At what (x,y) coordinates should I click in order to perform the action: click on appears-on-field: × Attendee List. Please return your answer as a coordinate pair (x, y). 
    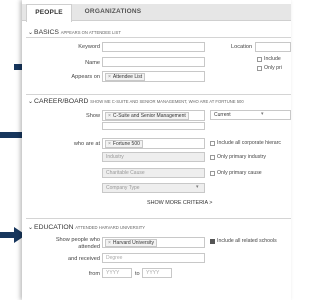
    Looking at the image, I should click on (153, 76).